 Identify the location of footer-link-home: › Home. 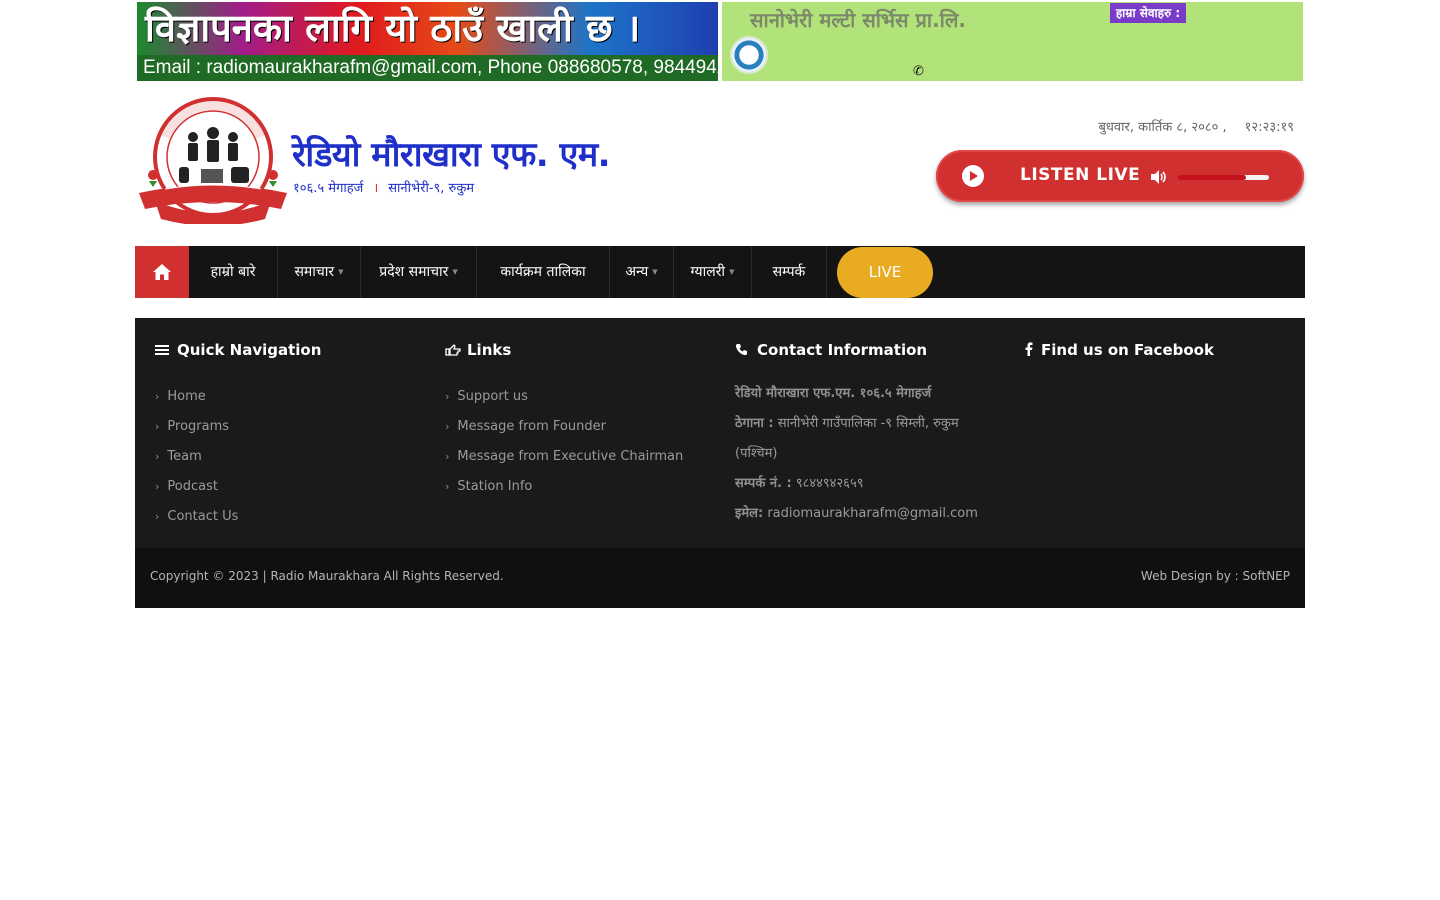
(238, 397).